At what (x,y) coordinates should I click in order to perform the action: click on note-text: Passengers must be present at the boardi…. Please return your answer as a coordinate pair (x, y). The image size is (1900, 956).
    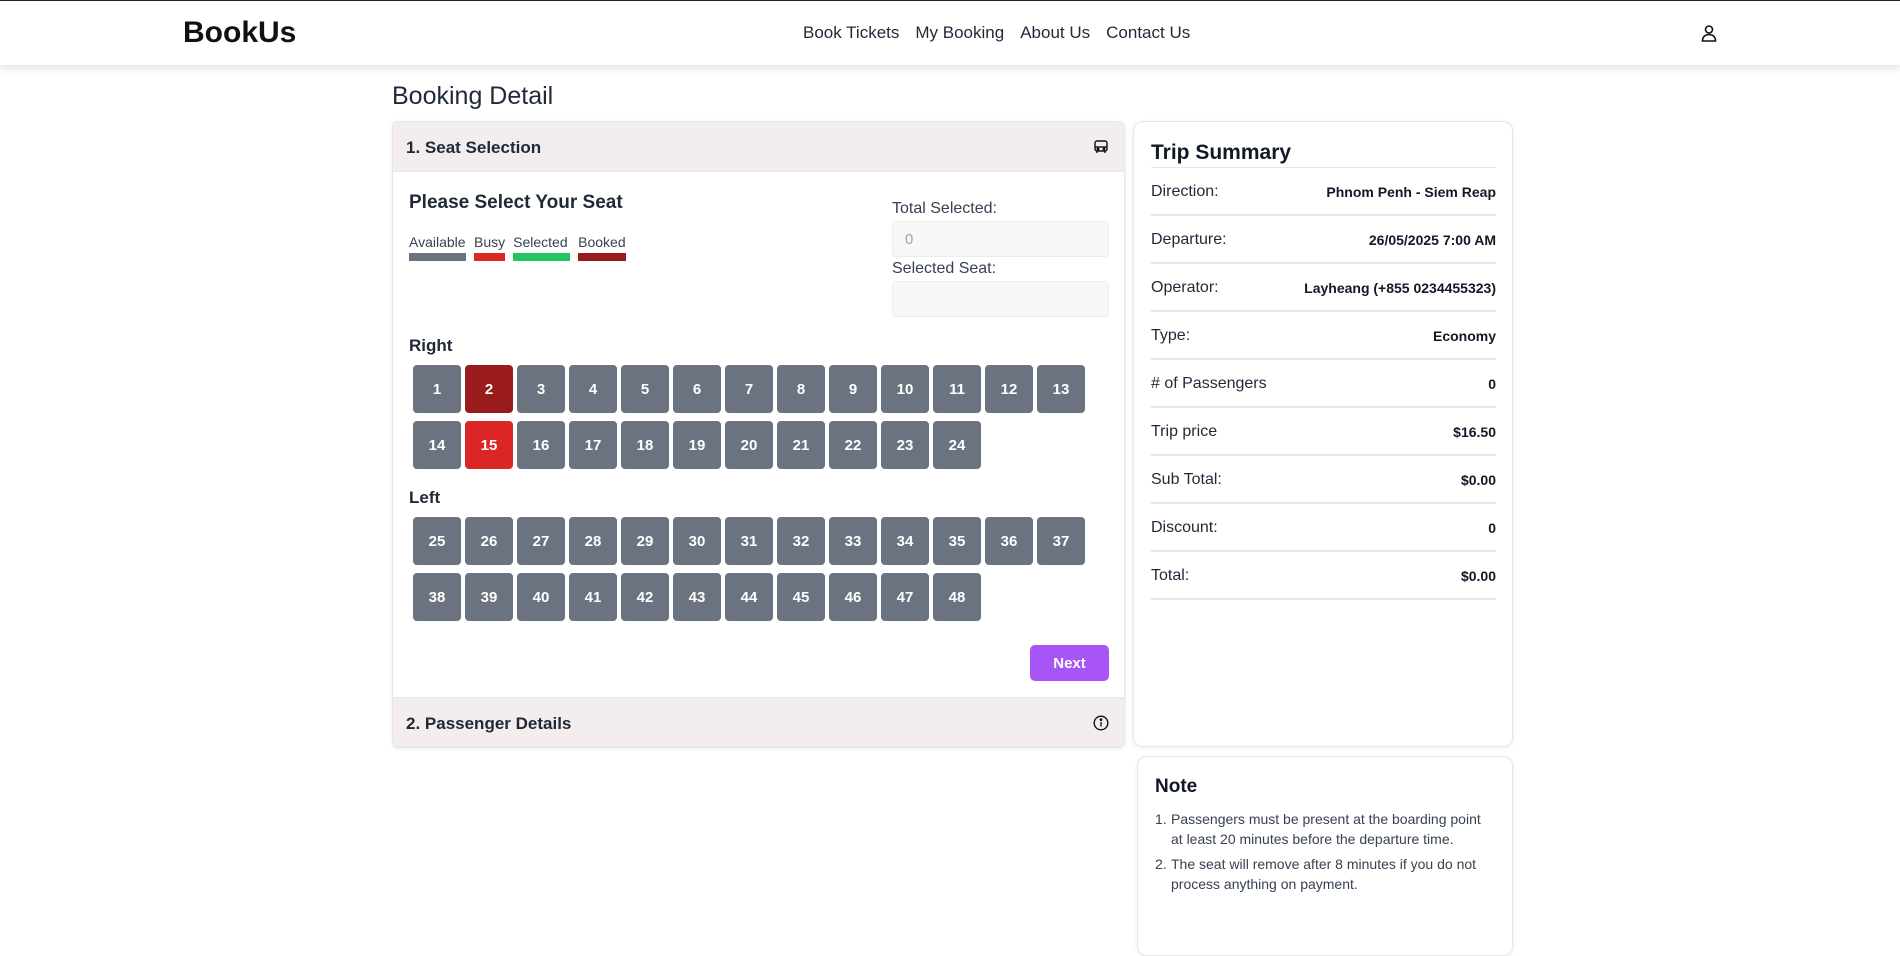
    Looking at the image, I should click on (1326, 829).